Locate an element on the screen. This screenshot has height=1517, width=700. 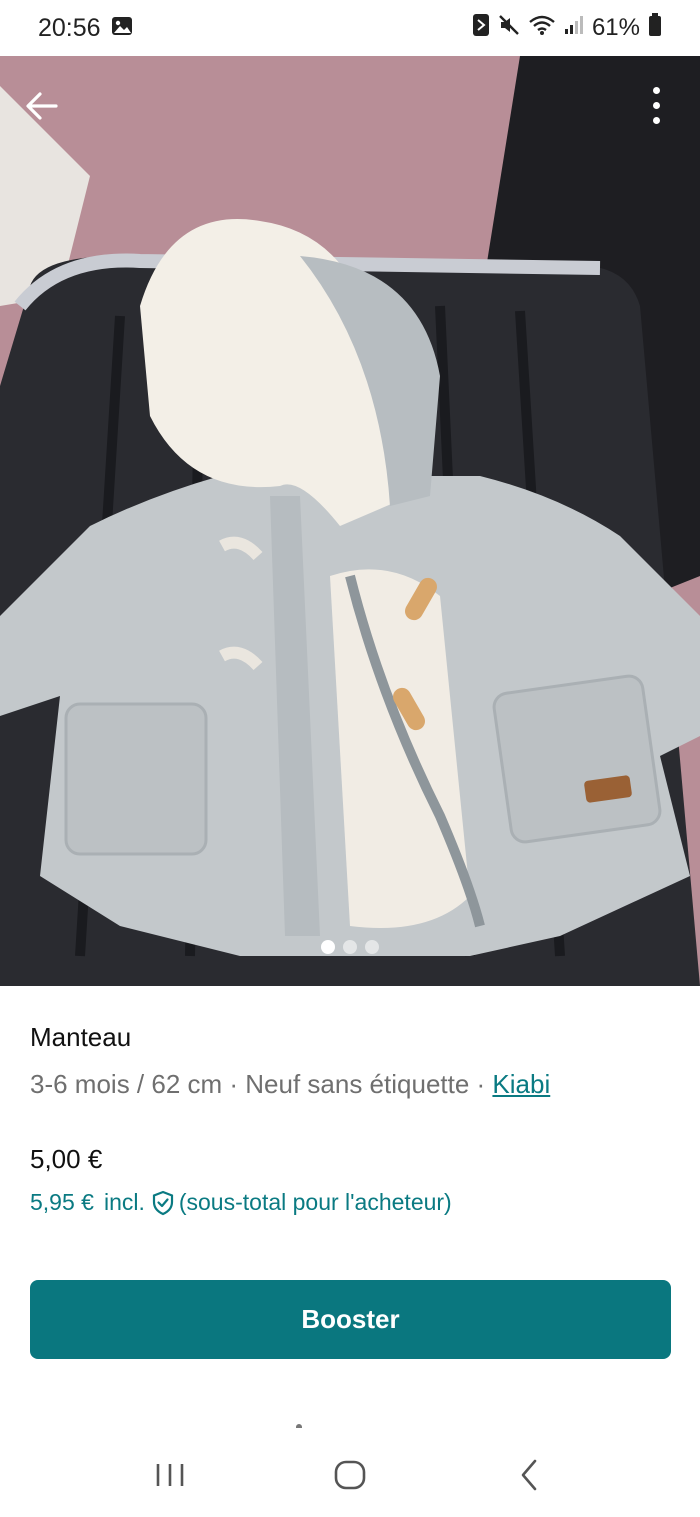
home-button is located at coordinates (350, 1475).